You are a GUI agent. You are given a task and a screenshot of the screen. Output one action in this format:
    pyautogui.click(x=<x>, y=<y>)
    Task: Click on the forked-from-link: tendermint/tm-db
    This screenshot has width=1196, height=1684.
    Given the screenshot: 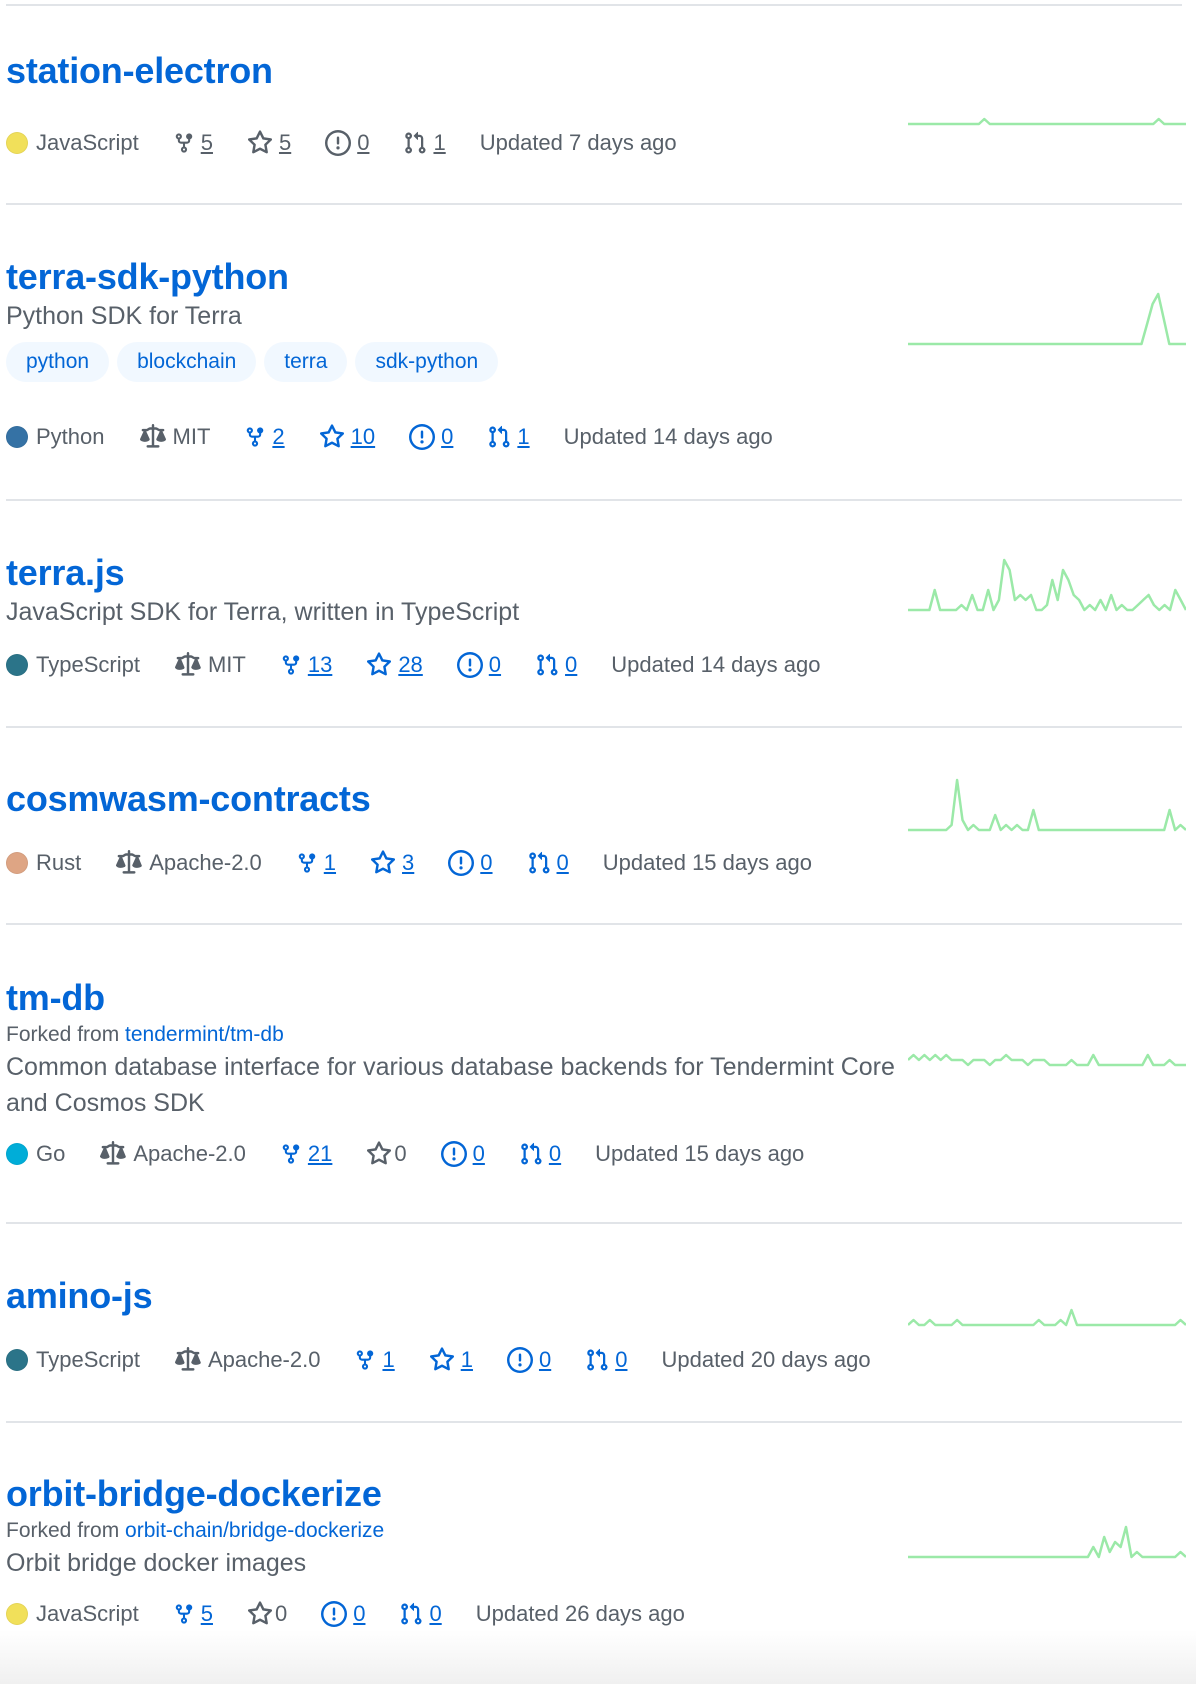 What is the action you would take?
    pyautogui.click(x=204, y=1034)
    